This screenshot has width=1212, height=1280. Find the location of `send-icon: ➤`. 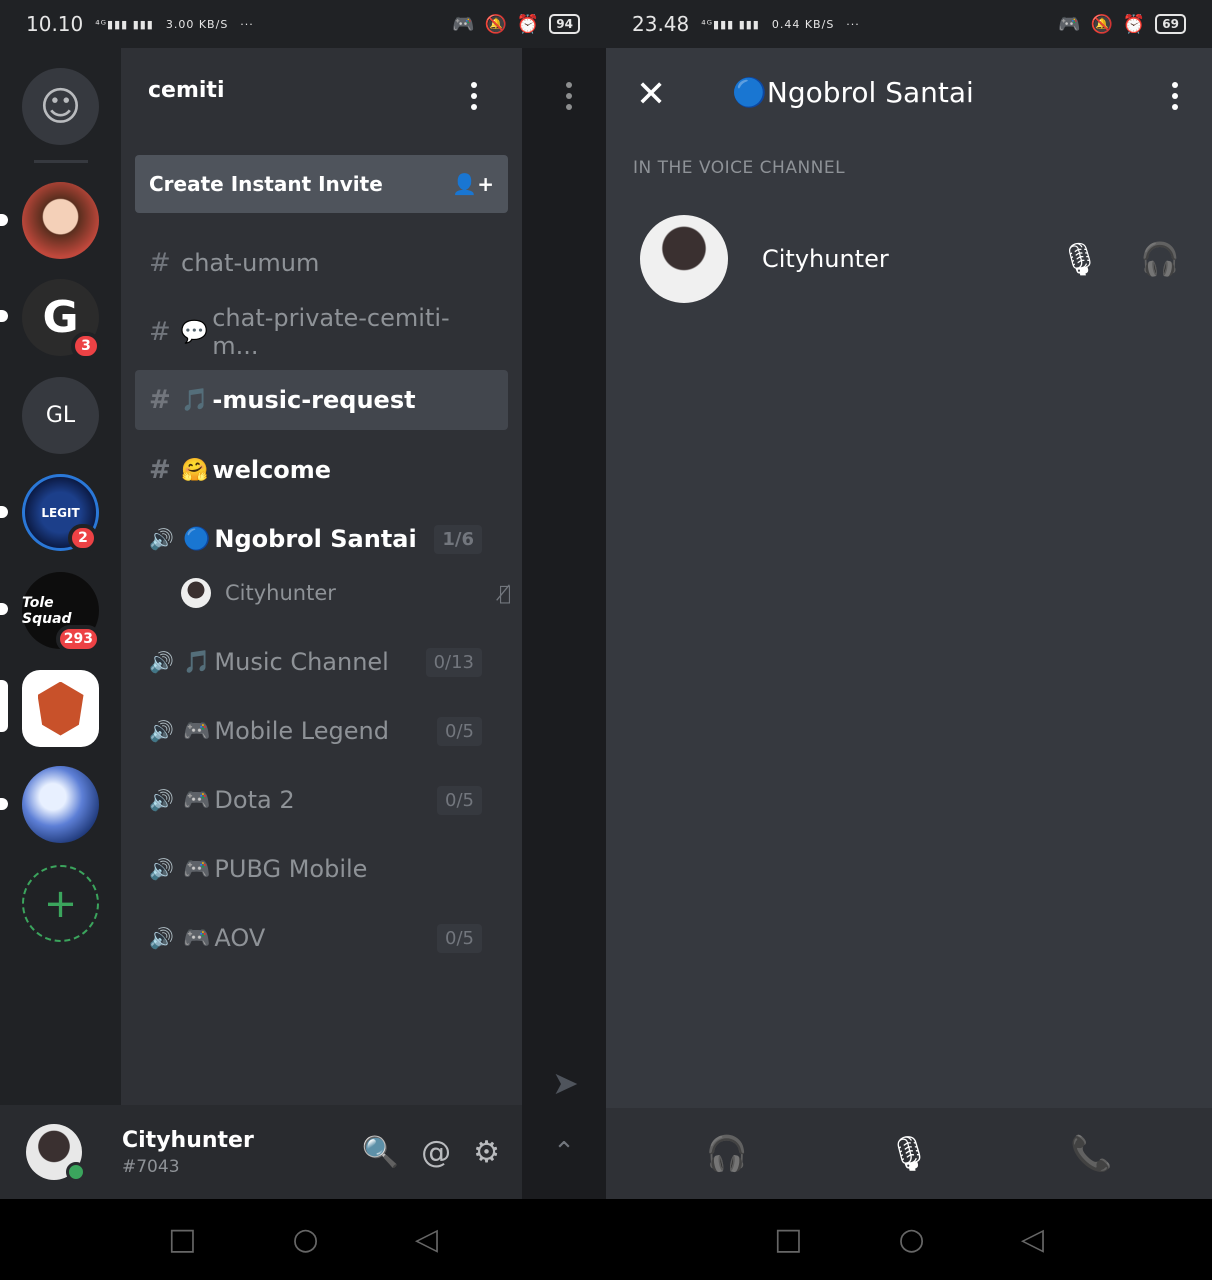

send-icon: ➤ is located at coordinates (565, 1083).